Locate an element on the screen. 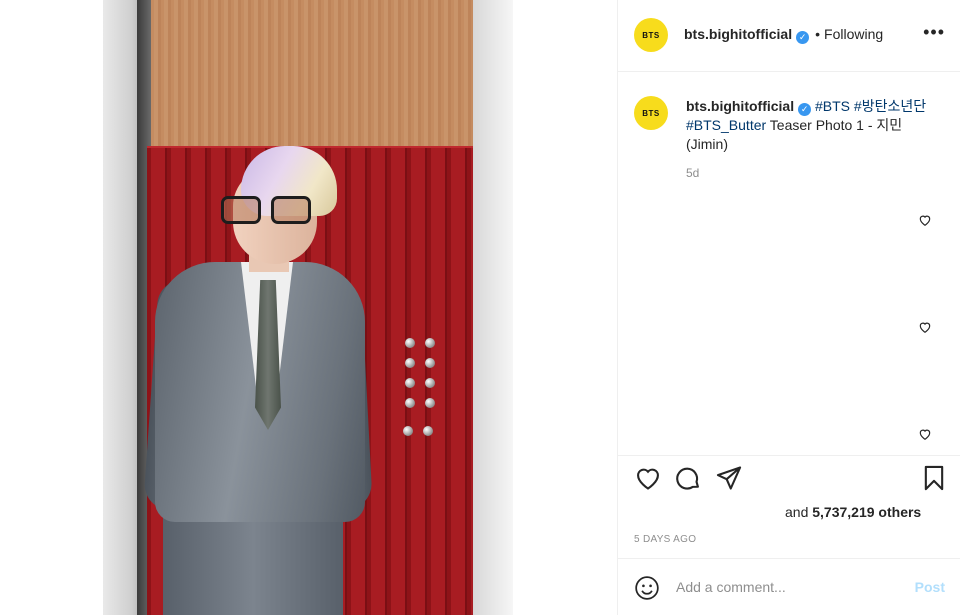  verified-badge-icon: ✓ is located at coordinates (803, 37).